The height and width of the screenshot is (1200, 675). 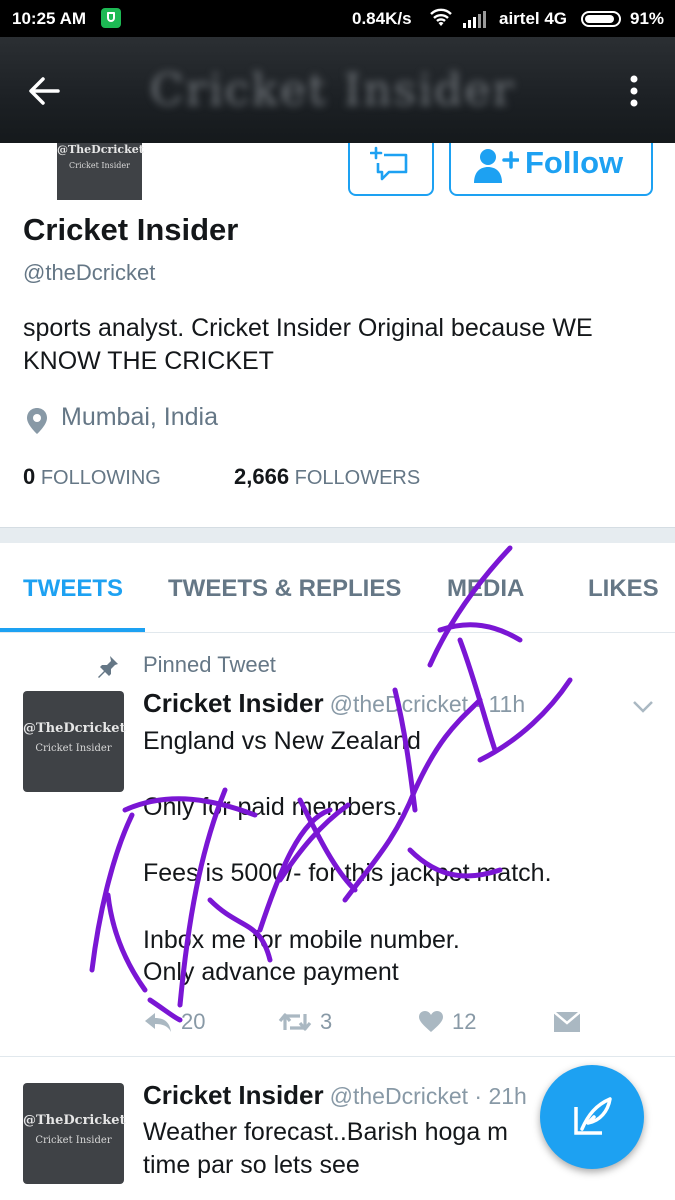 I want to click on battery-fill, so click(x=600, y=19).